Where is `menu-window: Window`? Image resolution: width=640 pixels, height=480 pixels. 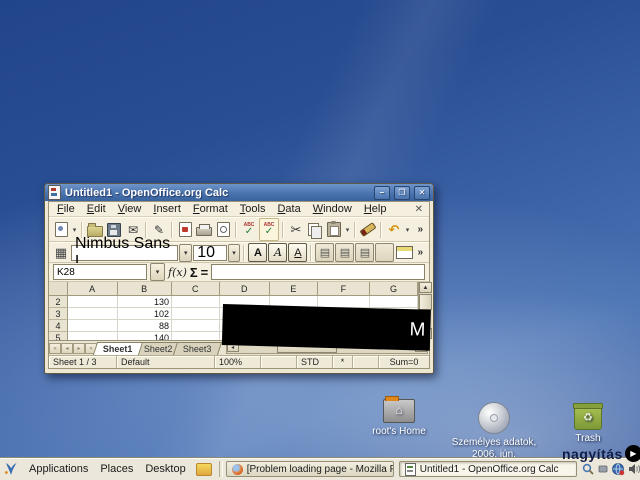 menu-window: Window is located at coordinates (332, 209).